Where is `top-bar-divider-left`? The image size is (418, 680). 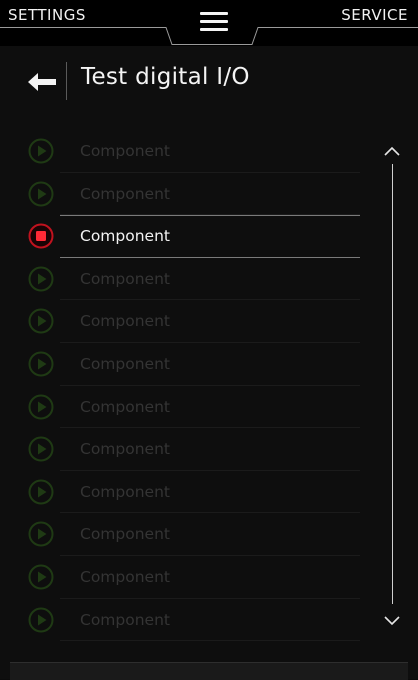
top-bar-divider-left is located at coordinates (83, 27).